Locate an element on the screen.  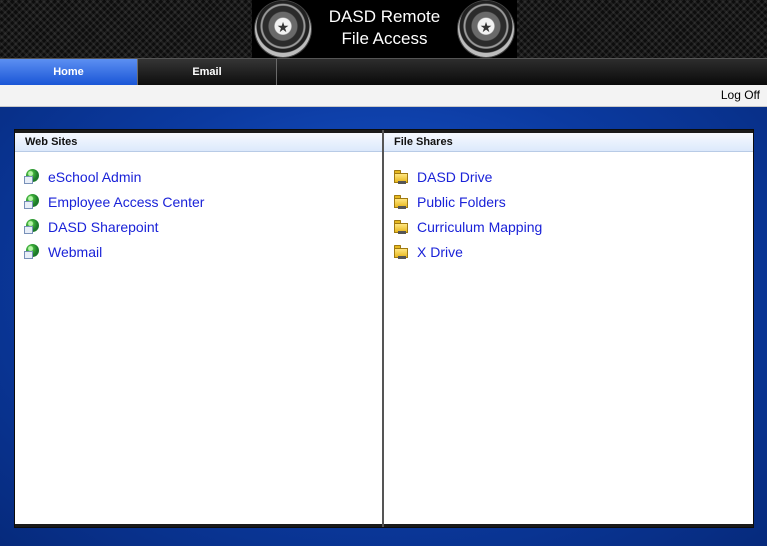
site-title: DASD Remote File Access is located at coordinates (384, 28).